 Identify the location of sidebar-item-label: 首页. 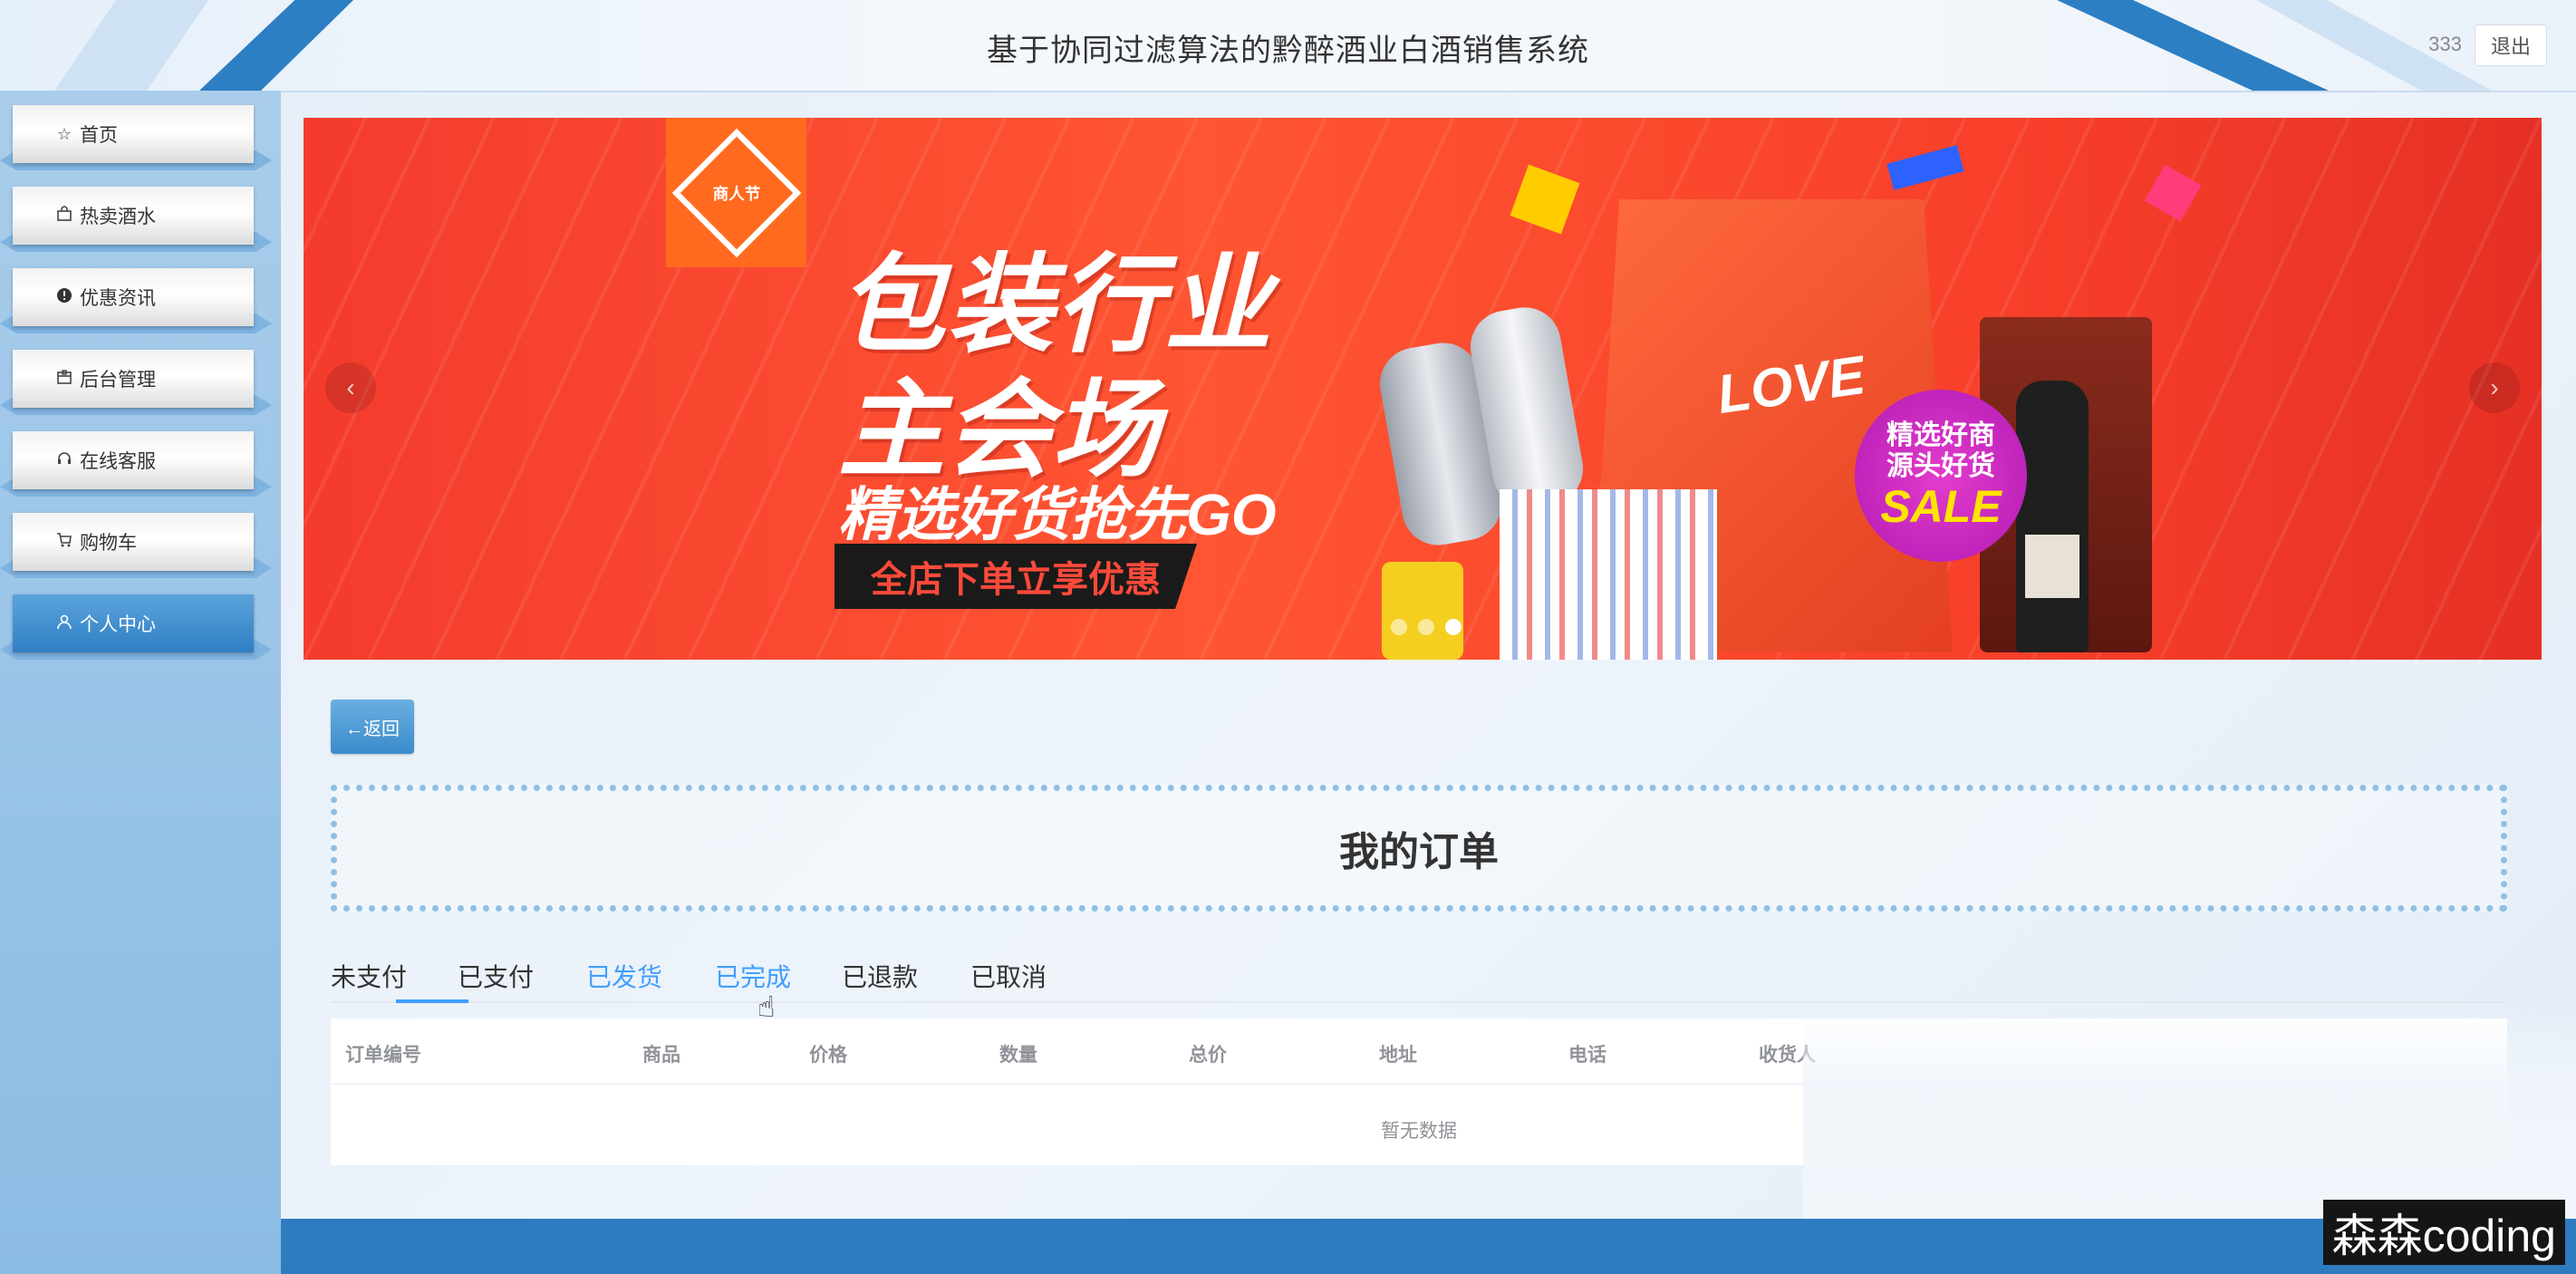
(99, 135).